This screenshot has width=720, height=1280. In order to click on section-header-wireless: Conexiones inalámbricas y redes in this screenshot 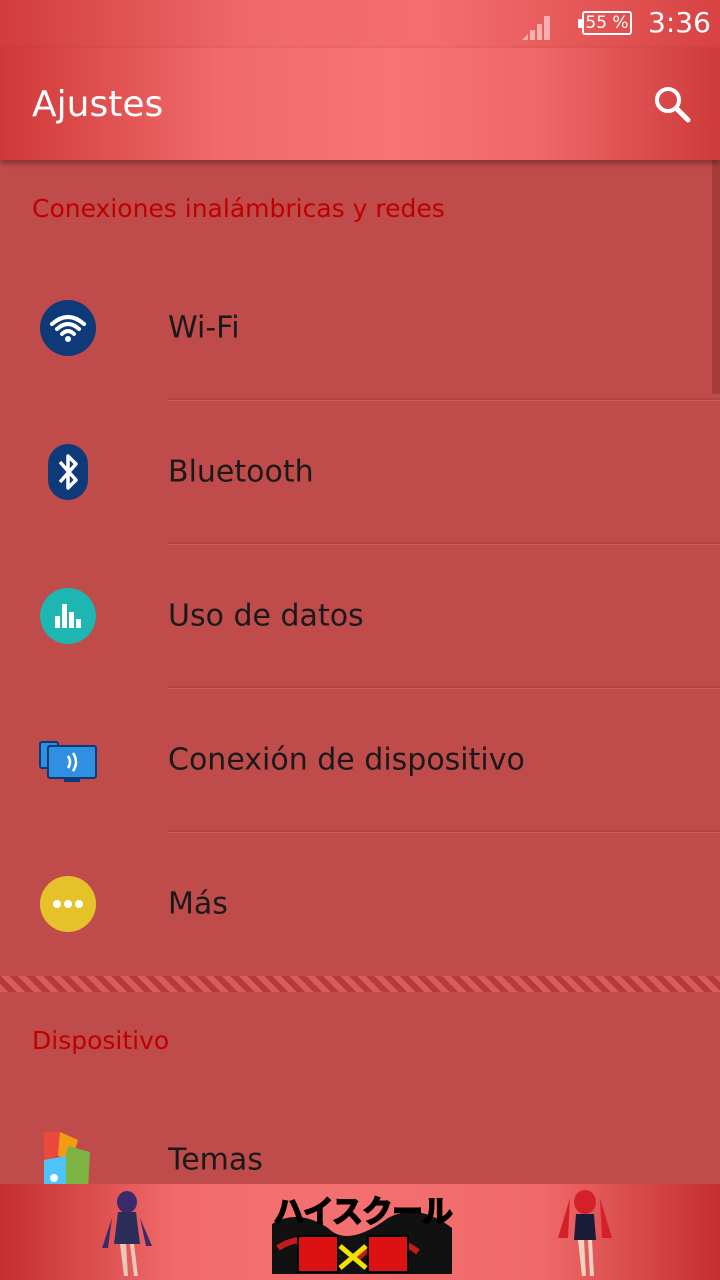, I will do `click(238, 208)`.